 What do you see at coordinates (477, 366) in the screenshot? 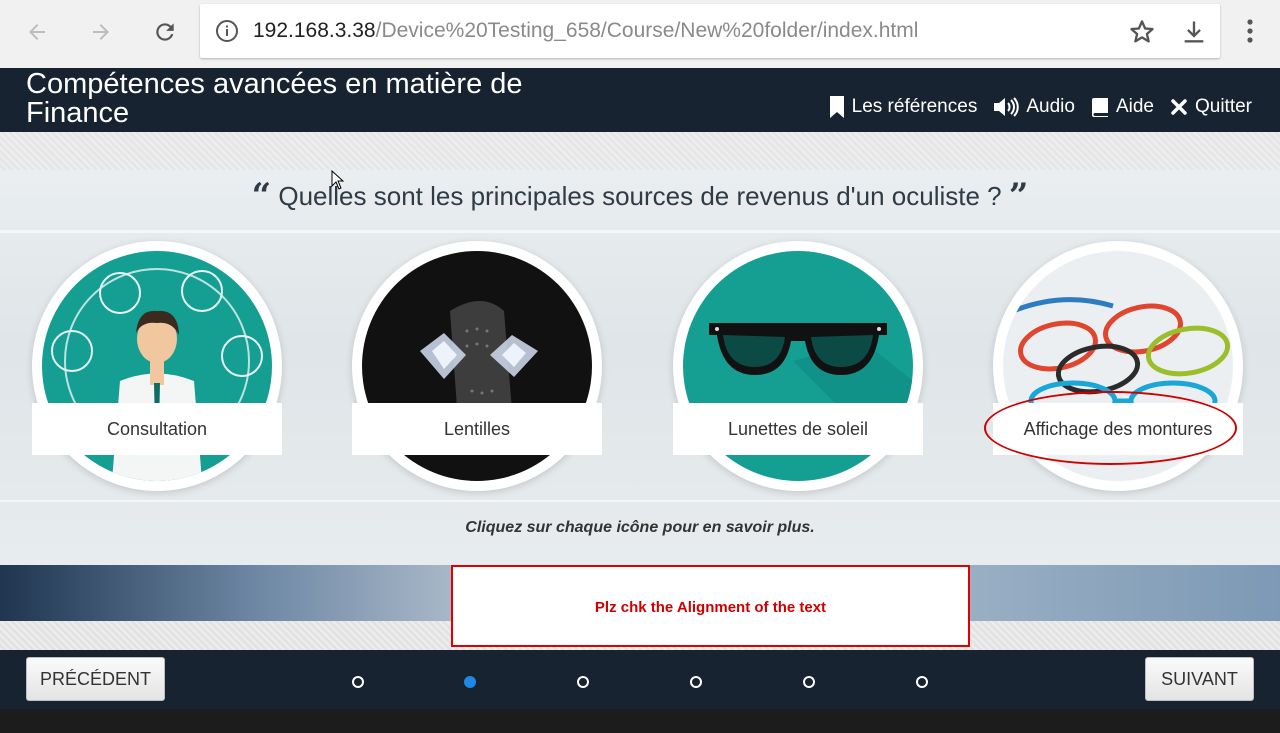
I see `card-lentilles: Lentilles` at bounding box center [477, 366].